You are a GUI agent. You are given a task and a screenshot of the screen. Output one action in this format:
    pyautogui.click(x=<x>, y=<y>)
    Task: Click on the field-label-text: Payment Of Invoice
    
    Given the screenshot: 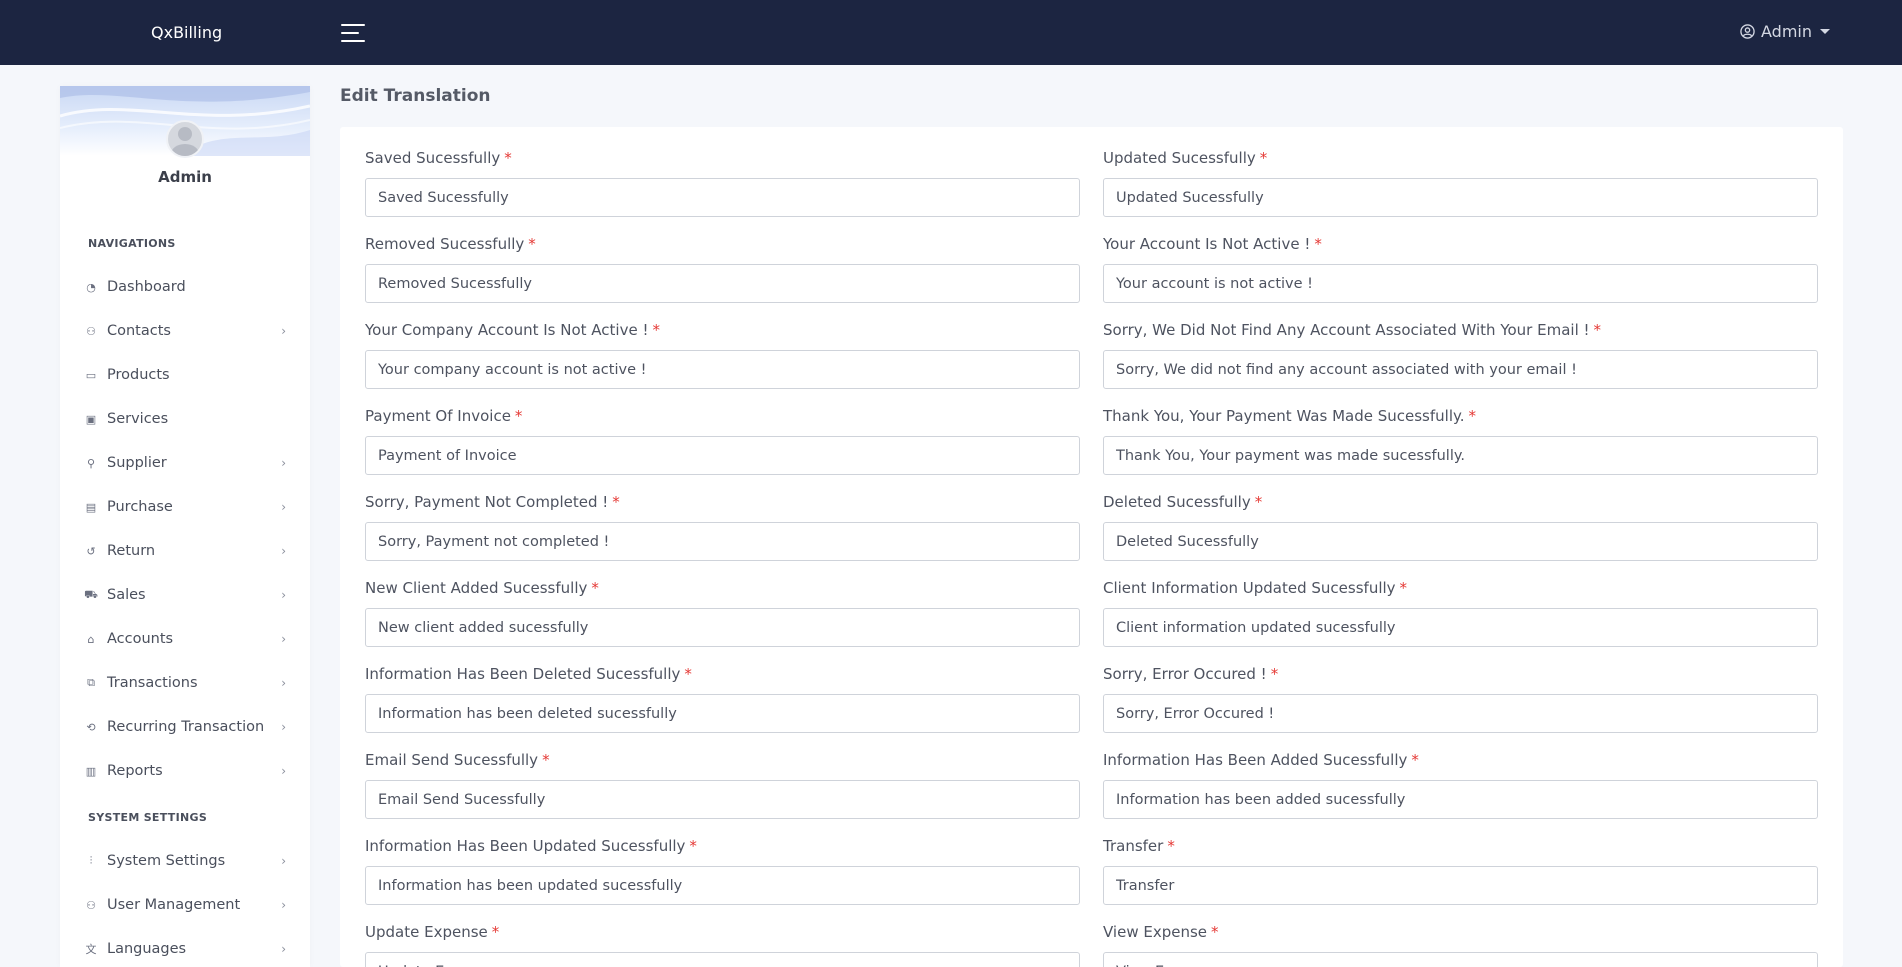 What is the action you would take?
    pyautogui.click(x=438, y=416)
    